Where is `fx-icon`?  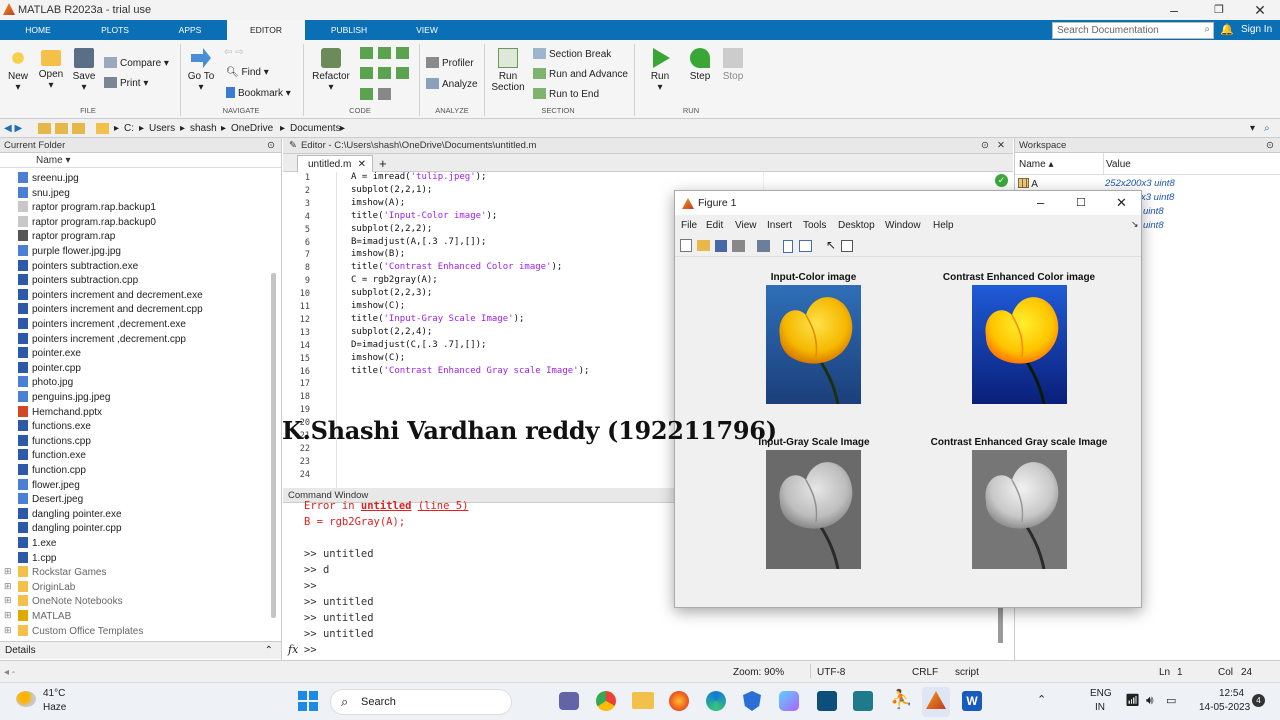 fx-icon is located at coordinates (366, 93).